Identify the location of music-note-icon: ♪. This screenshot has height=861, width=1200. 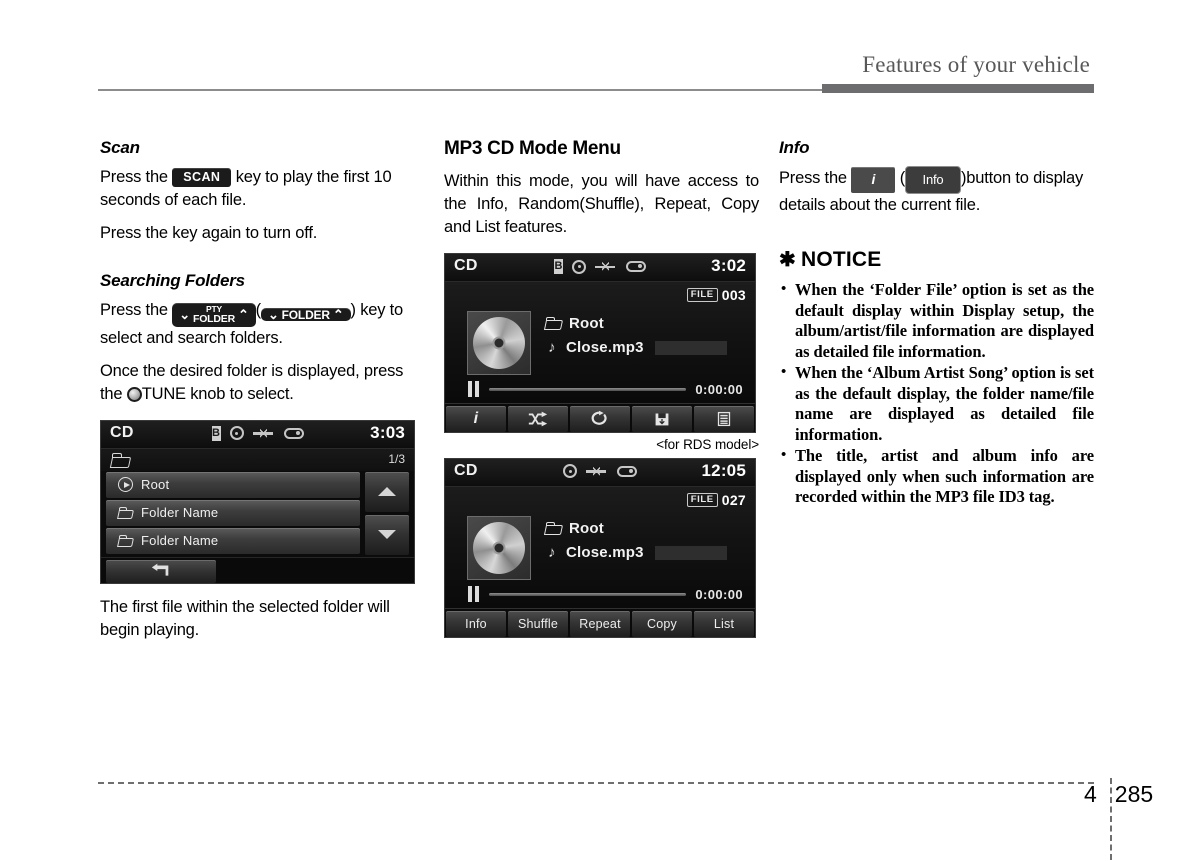
(552, 552).